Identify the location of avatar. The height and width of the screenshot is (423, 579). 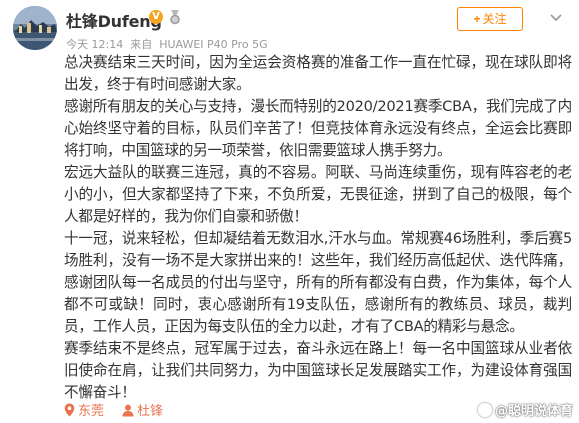
(35, 28).